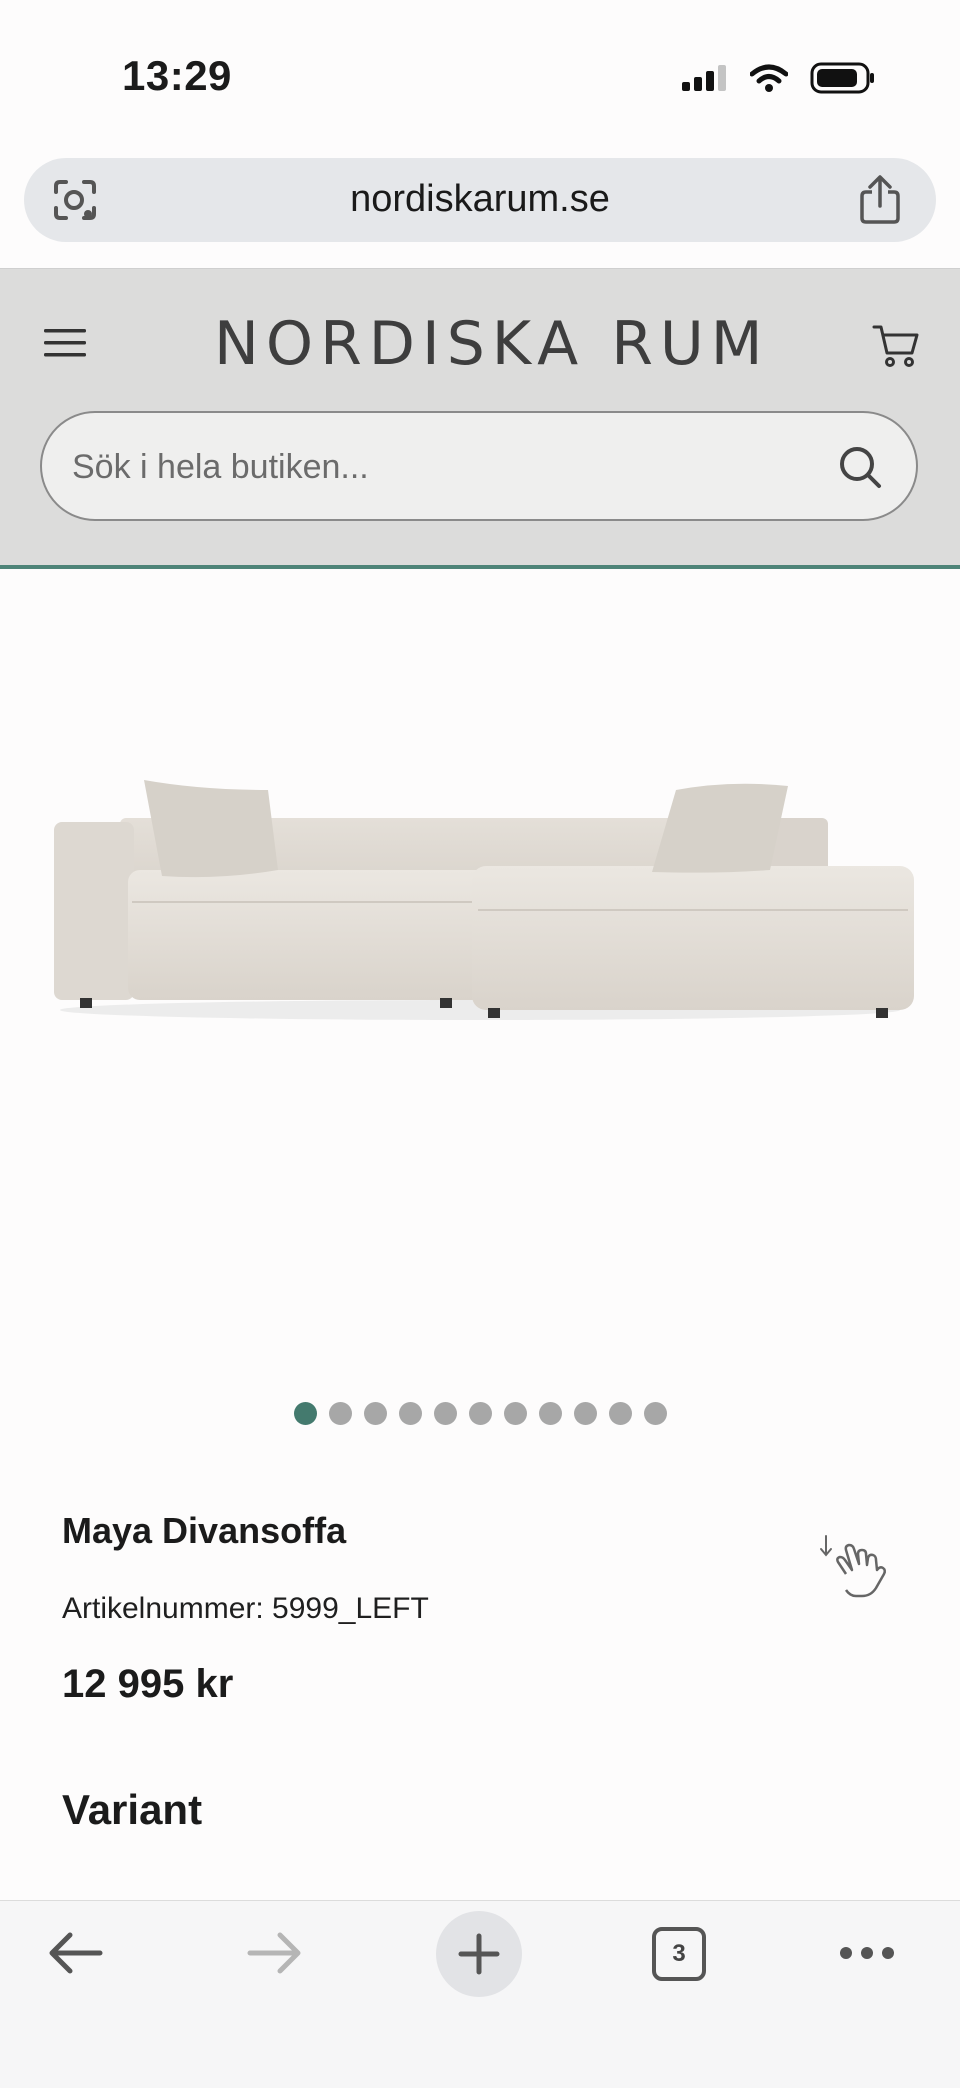  Describe the element at coordinates (204, 1530) in the screenshot. I see `product-name: Maya Divansoffa` at that location.